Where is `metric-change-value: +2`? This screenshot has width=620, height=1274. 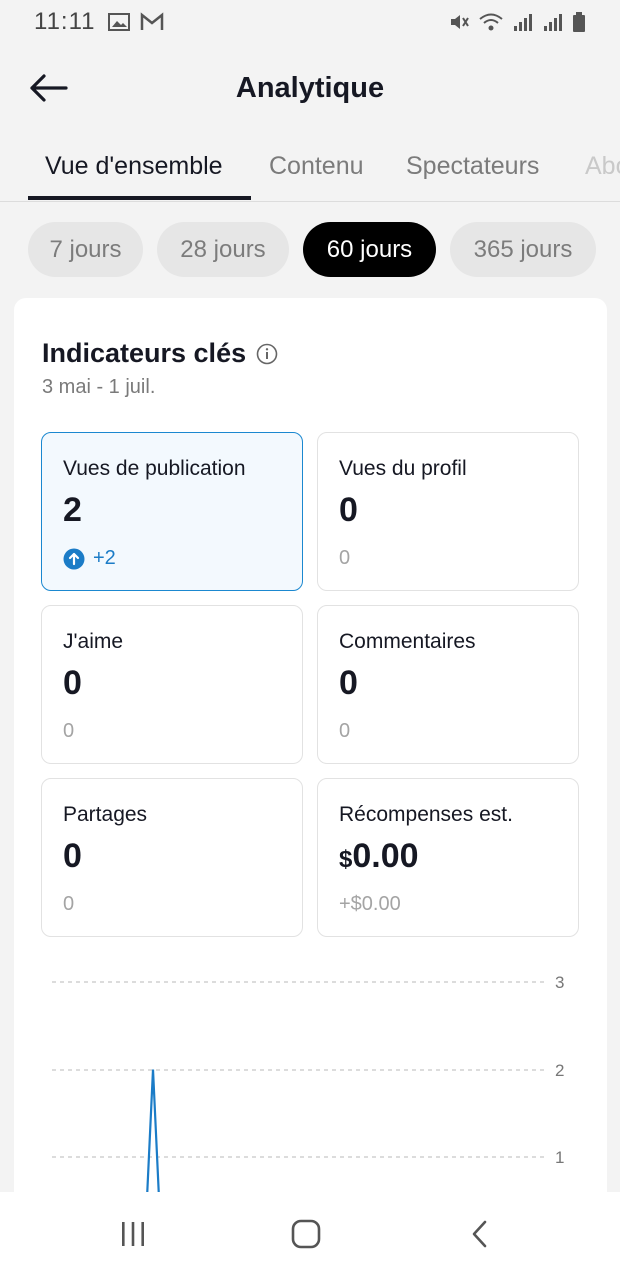
metric-change-value: +2 is located at coordinates (104, 558).